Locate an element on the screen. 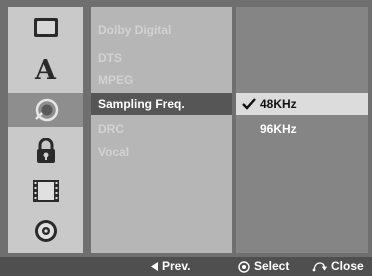 Image resolution: width=372 pixels, height=276 pixels. icon-menu-item-display is located at coordinates (45, 28).